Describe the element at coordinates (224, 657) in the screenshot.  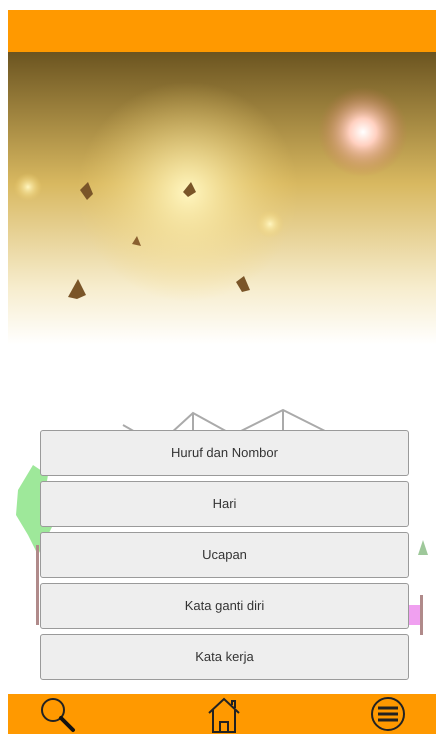
I see `menu-button: Kata kerja` at that location.